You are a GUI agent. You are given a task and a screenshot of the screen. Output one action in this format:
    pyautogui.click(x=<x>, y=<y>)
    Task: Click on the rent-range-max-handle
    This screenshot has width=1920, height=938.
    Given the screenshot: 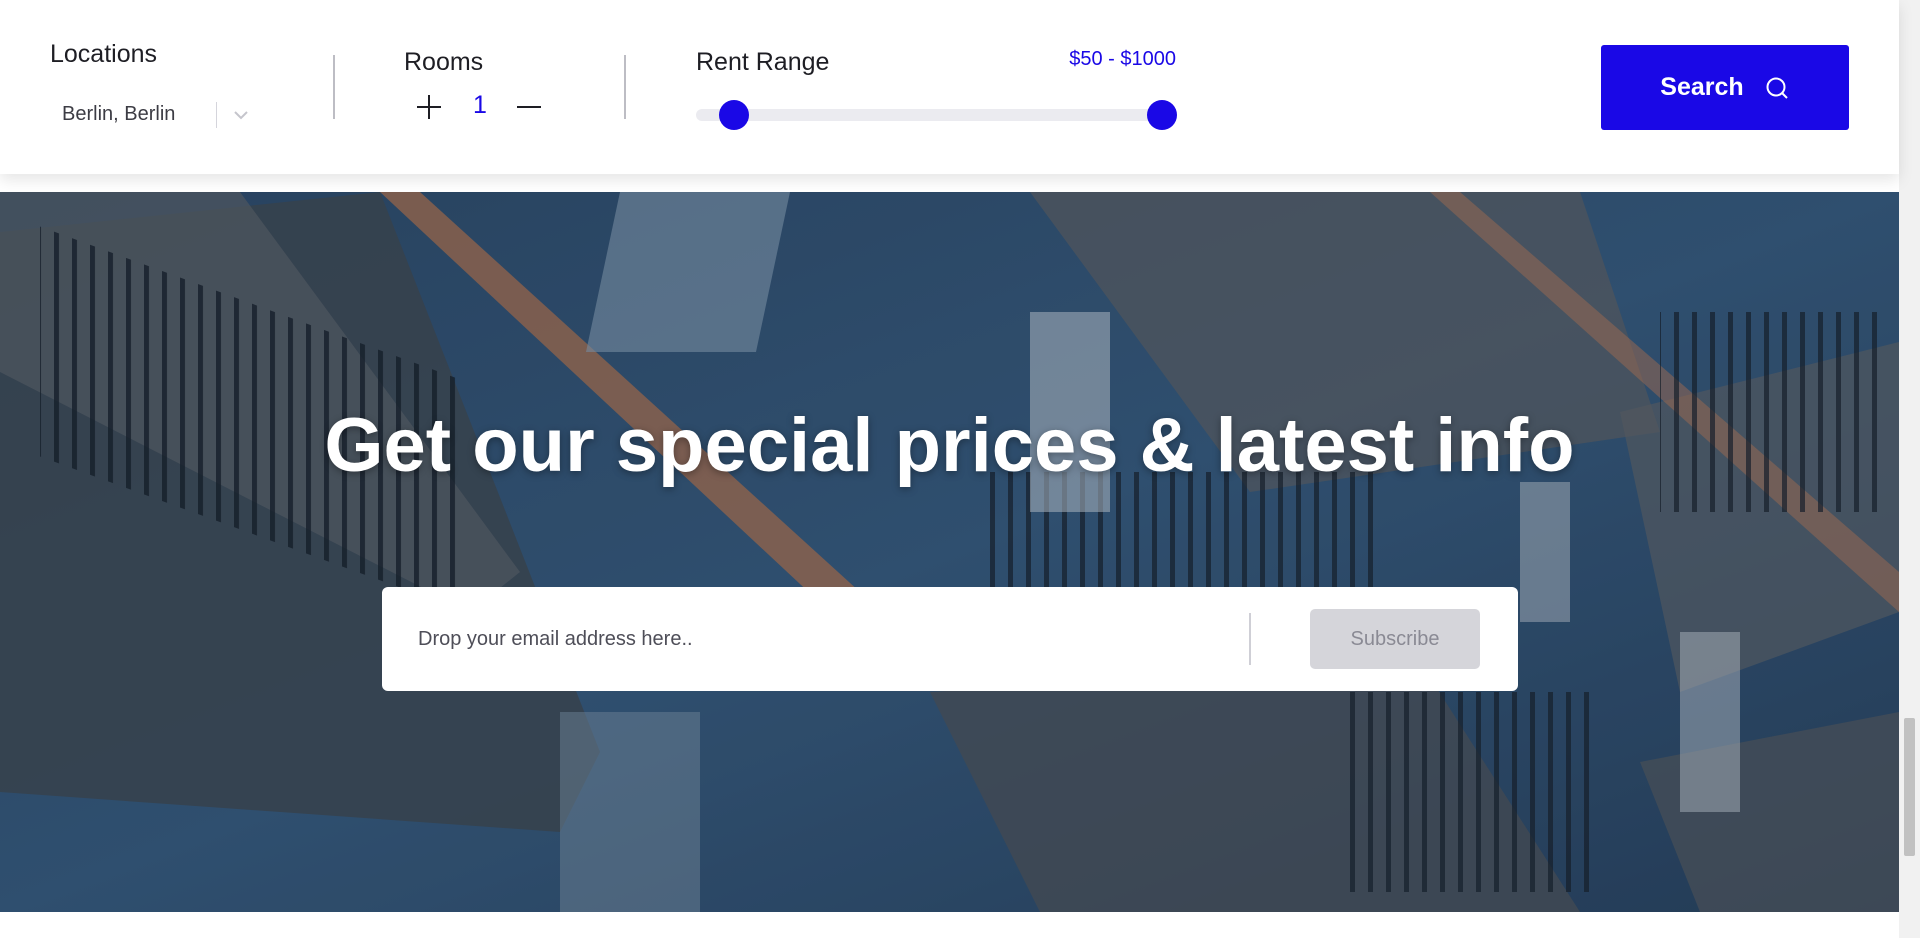 What is the action you would take?
    pyautogui.click(x=1161, y=115)
    